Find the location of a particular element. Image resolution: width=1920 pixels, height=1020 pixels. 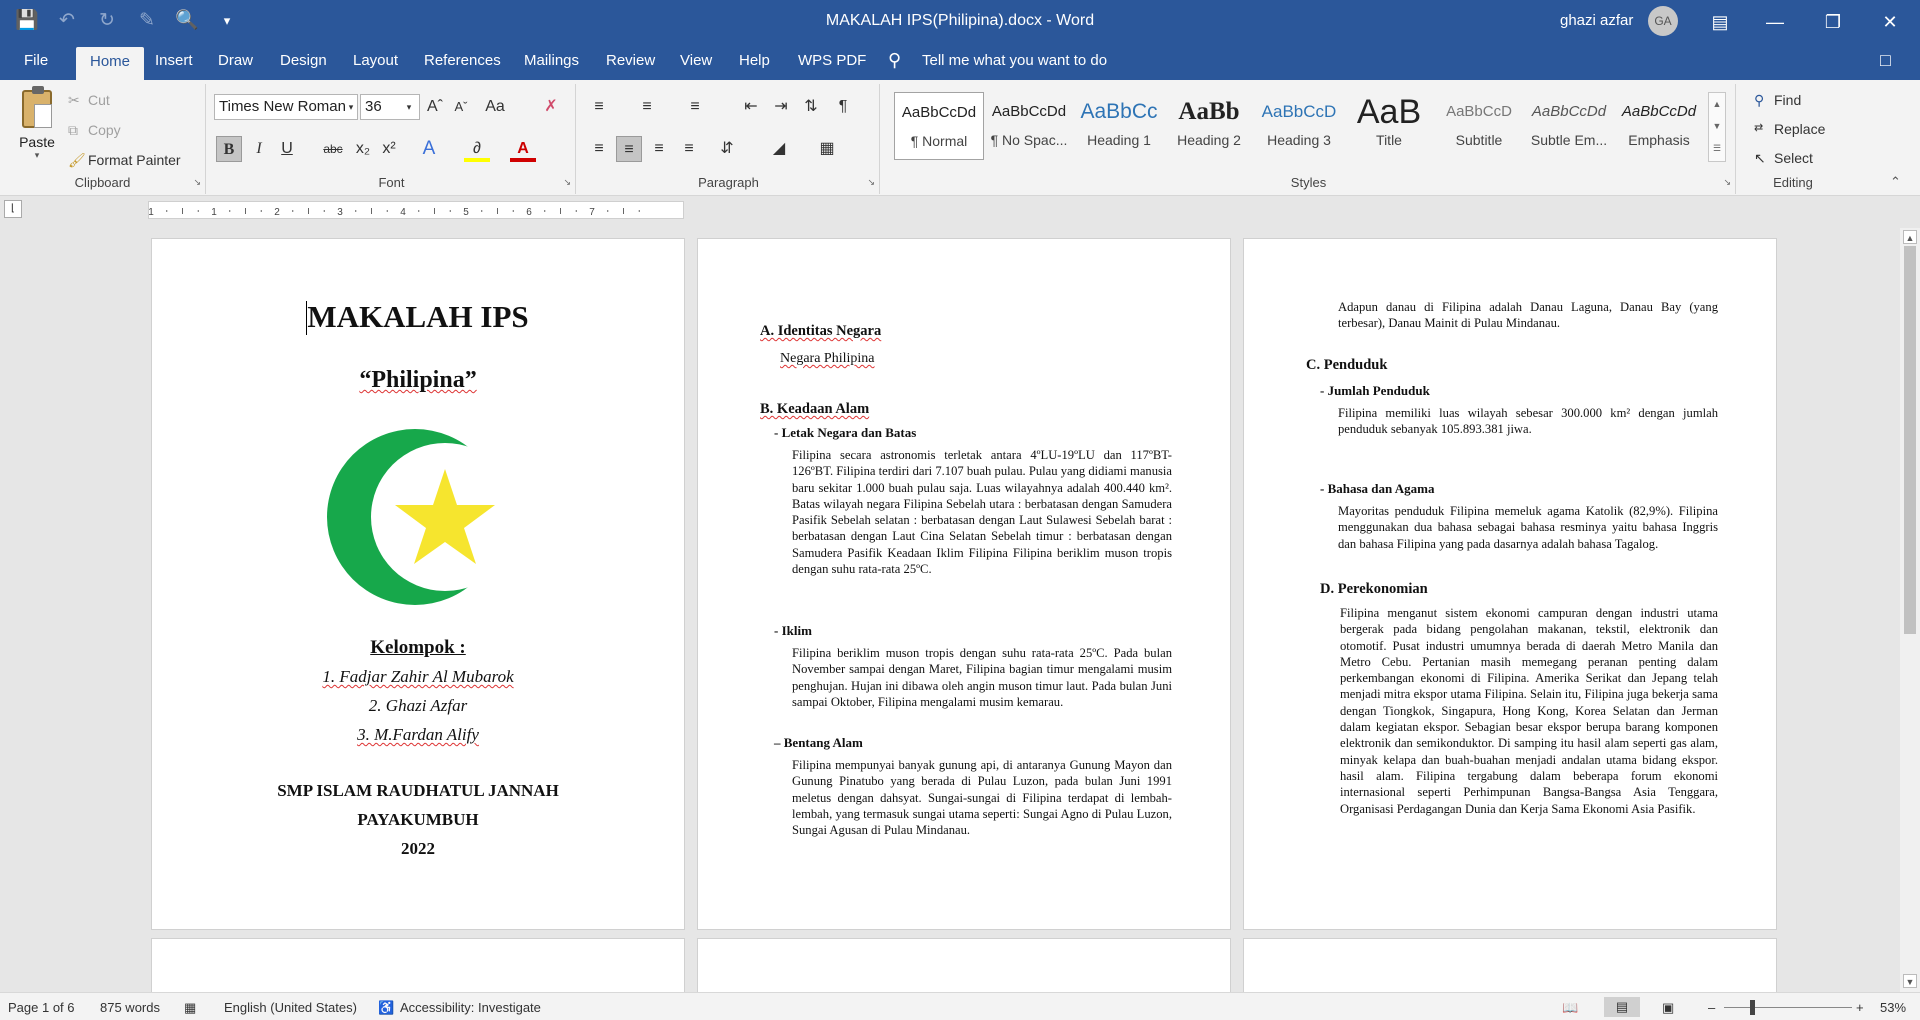

change-case-icon: Aa is located at coordinates (495, 107).